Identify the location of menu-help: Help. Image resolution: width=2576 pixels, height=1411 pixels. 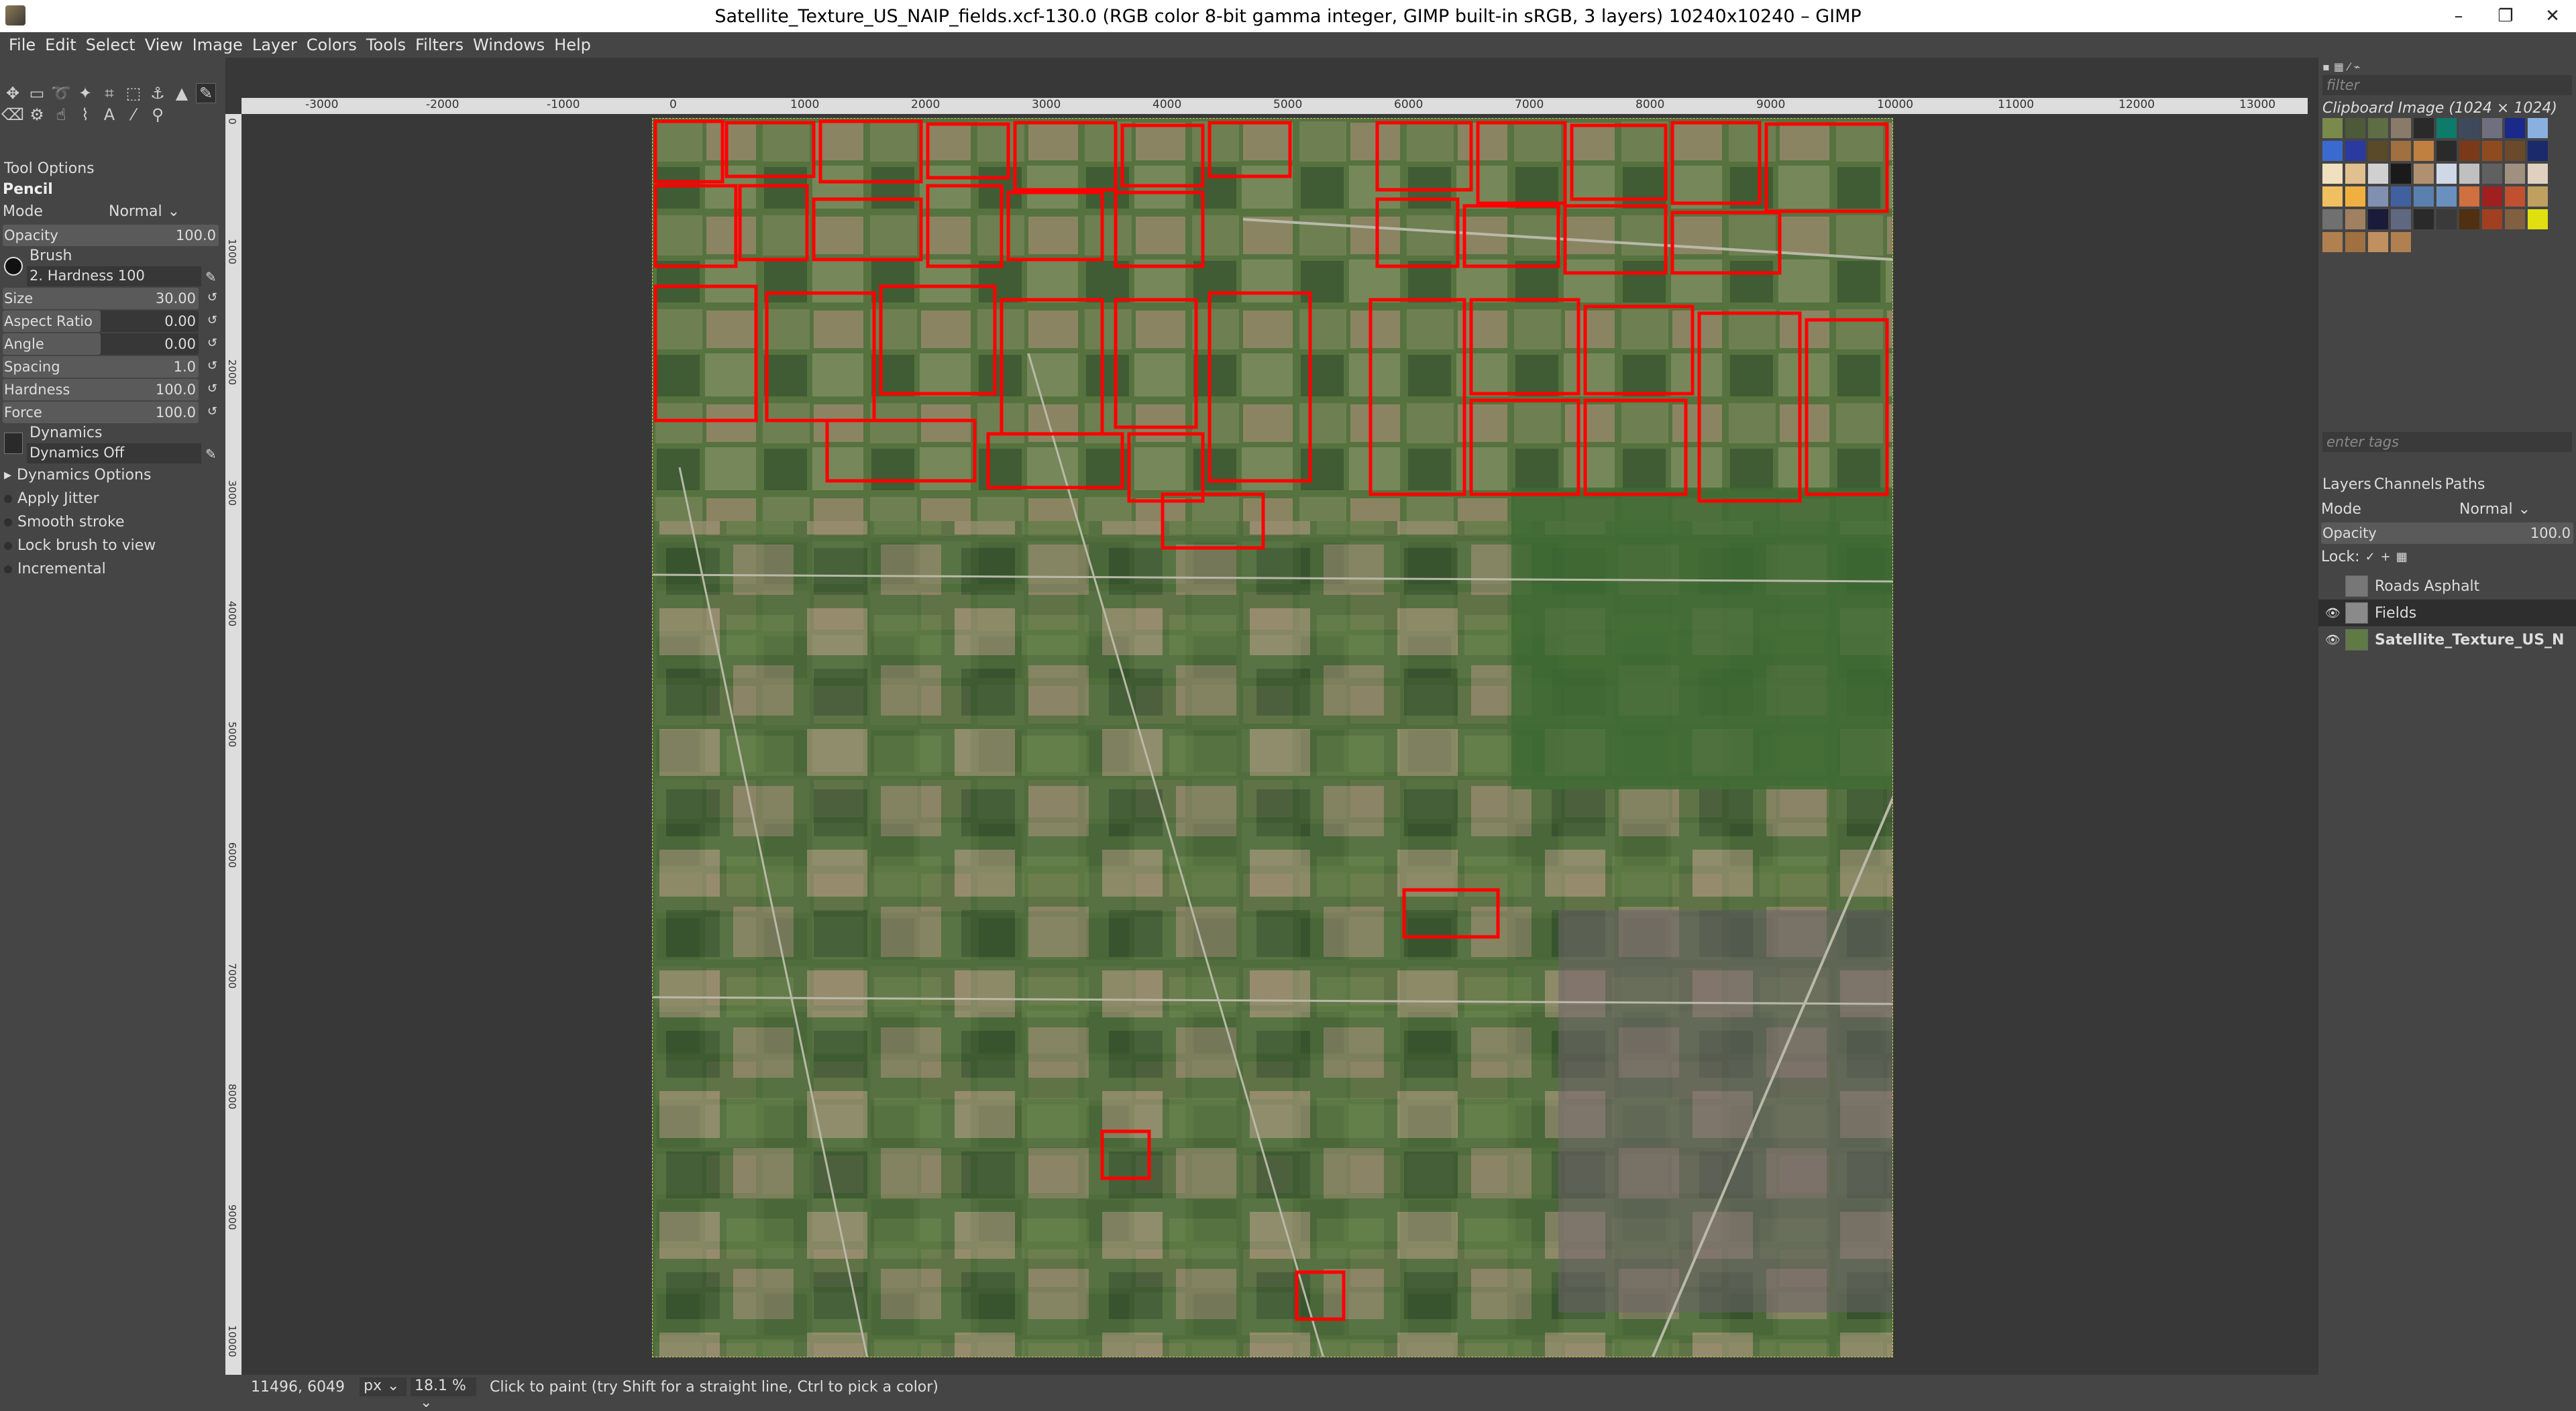
(572, 45).